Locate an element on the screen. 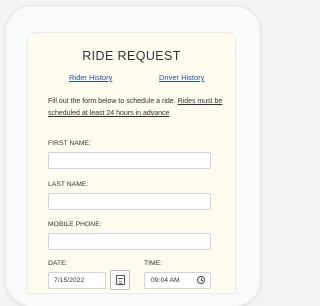  calendar-icon is located at coordinates (120, 280).